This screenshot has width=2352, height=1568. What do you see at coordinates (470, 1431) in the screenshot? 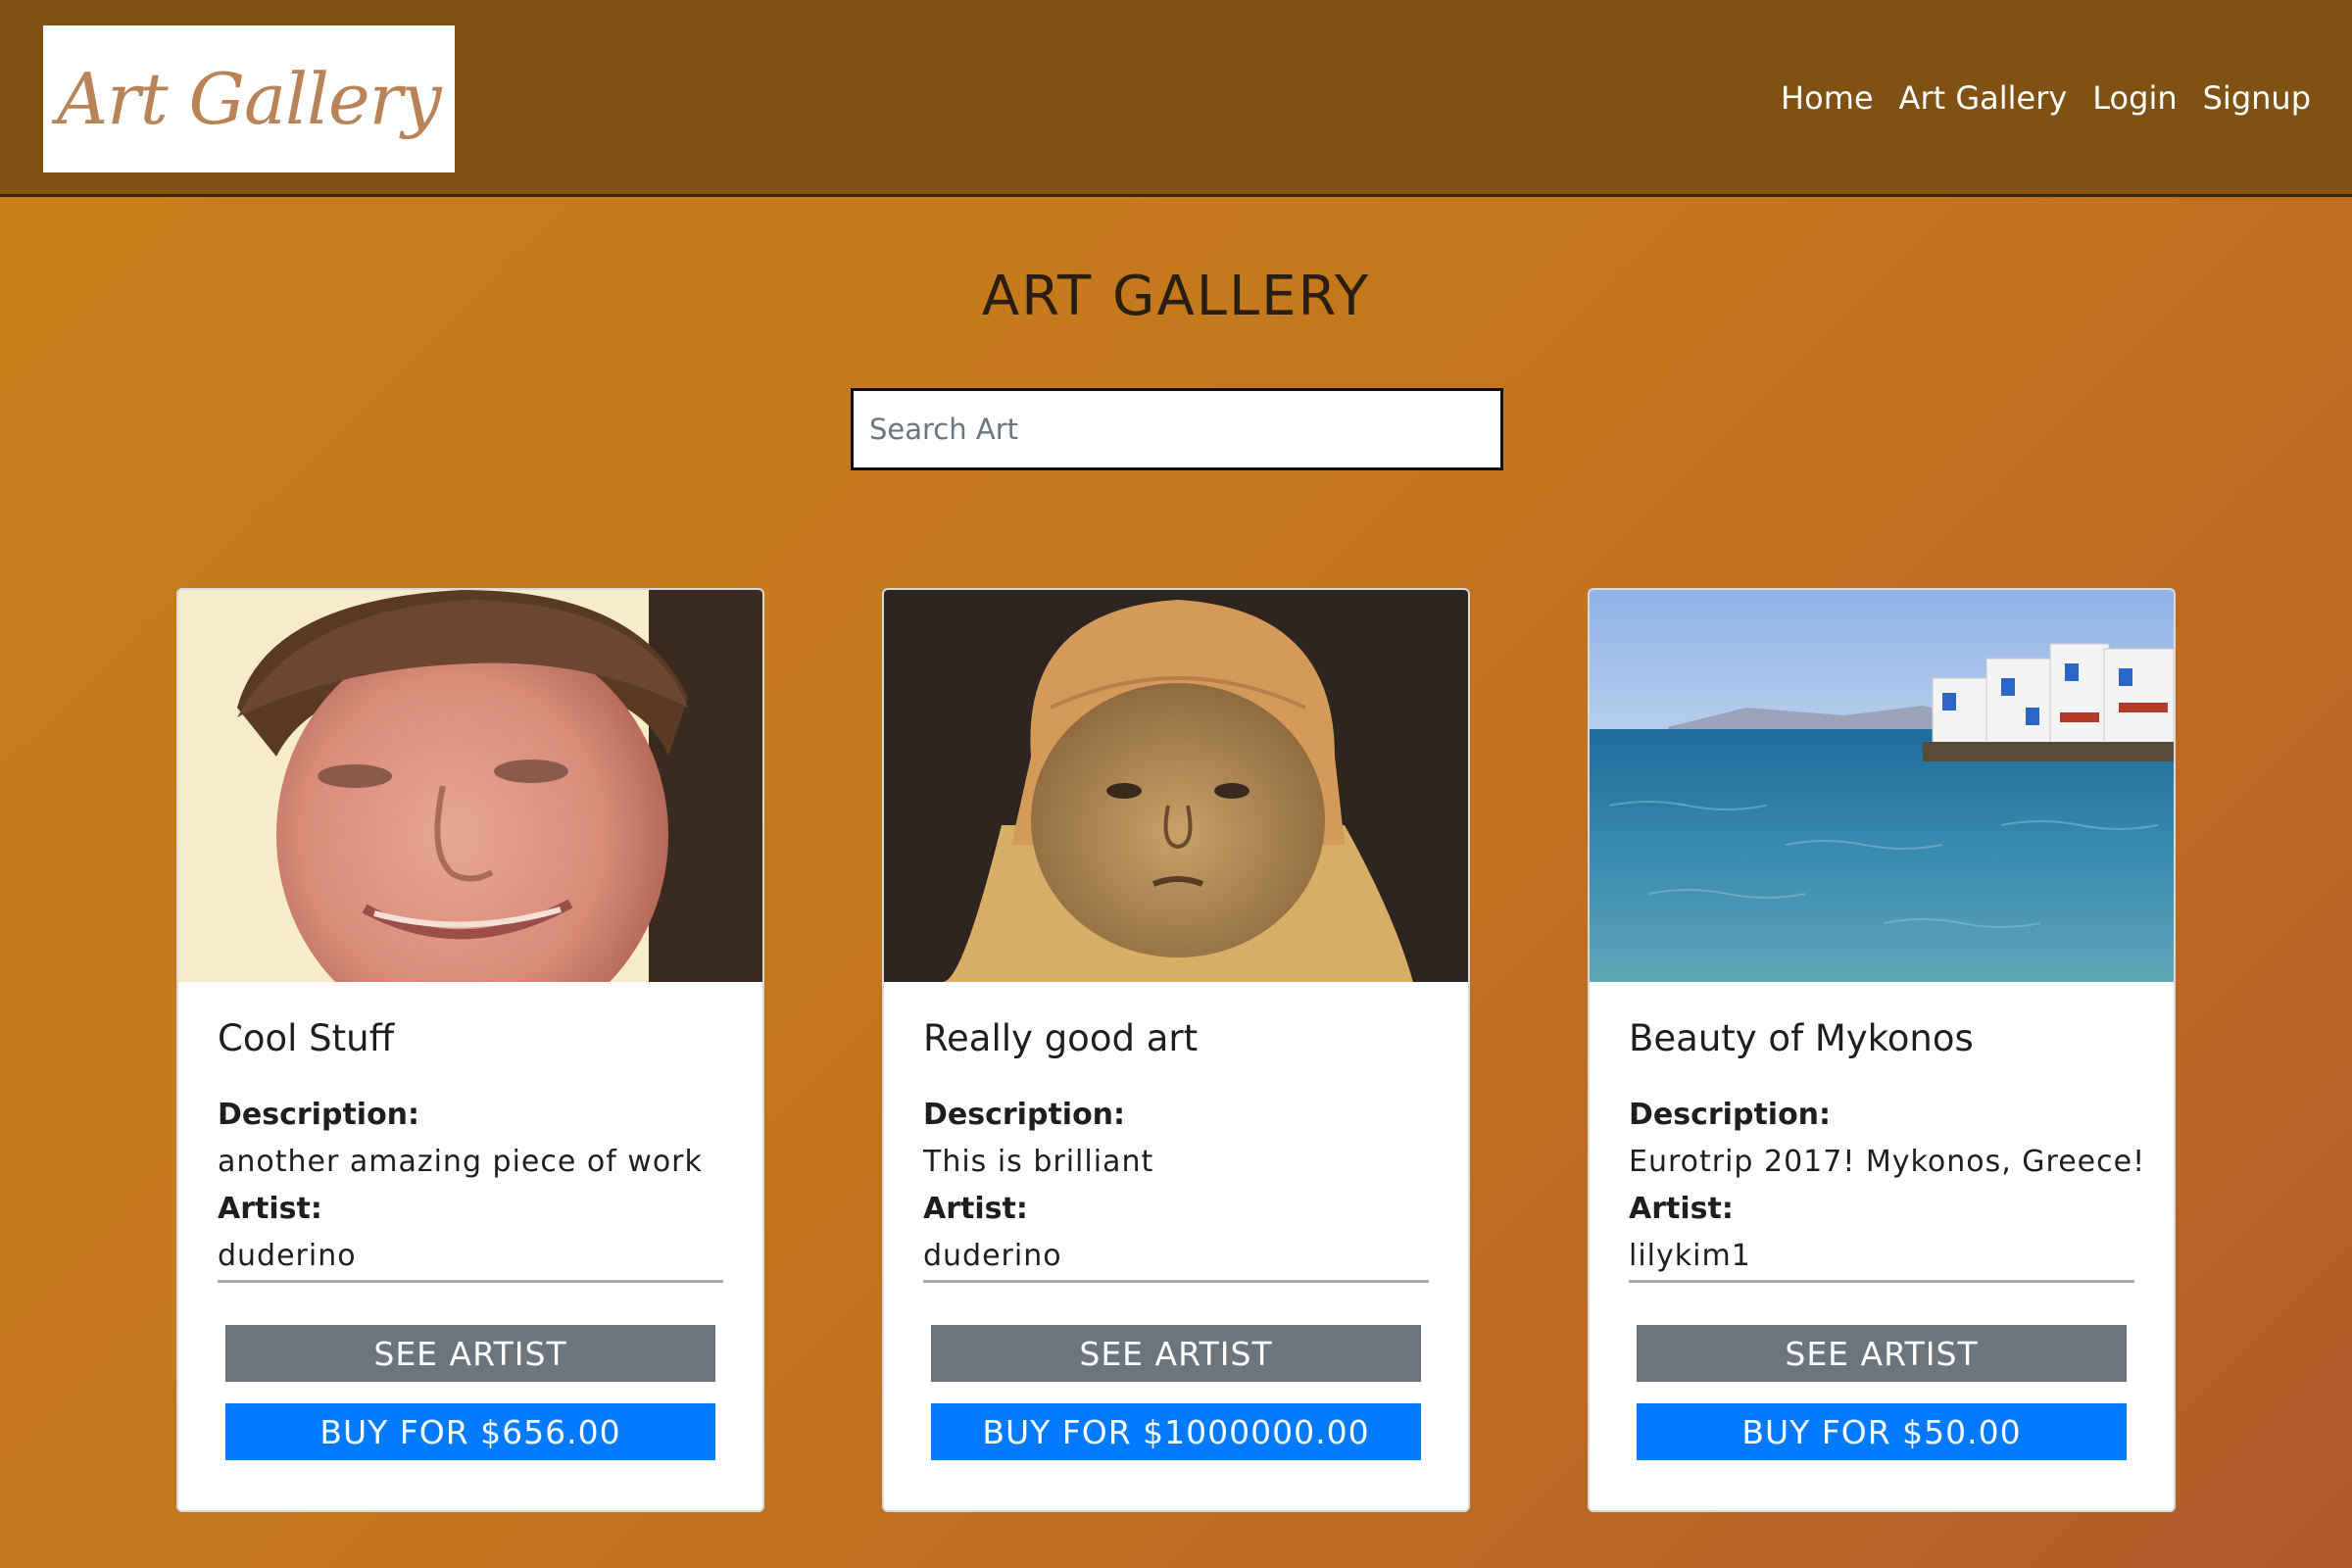
I see `buy-button: BUY FOR $656.00` at bounding box center [470, 1431].